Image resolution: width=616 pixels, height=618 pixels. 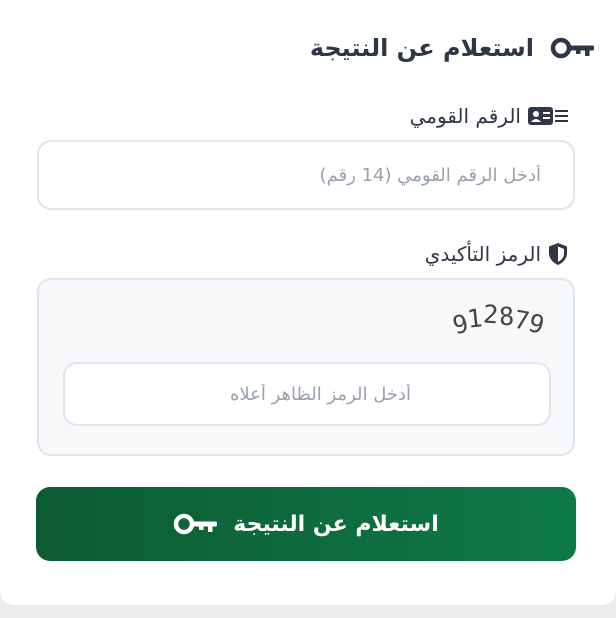 I want to click on national-id-label: الرقم القومي, so click(x=489, y=116).